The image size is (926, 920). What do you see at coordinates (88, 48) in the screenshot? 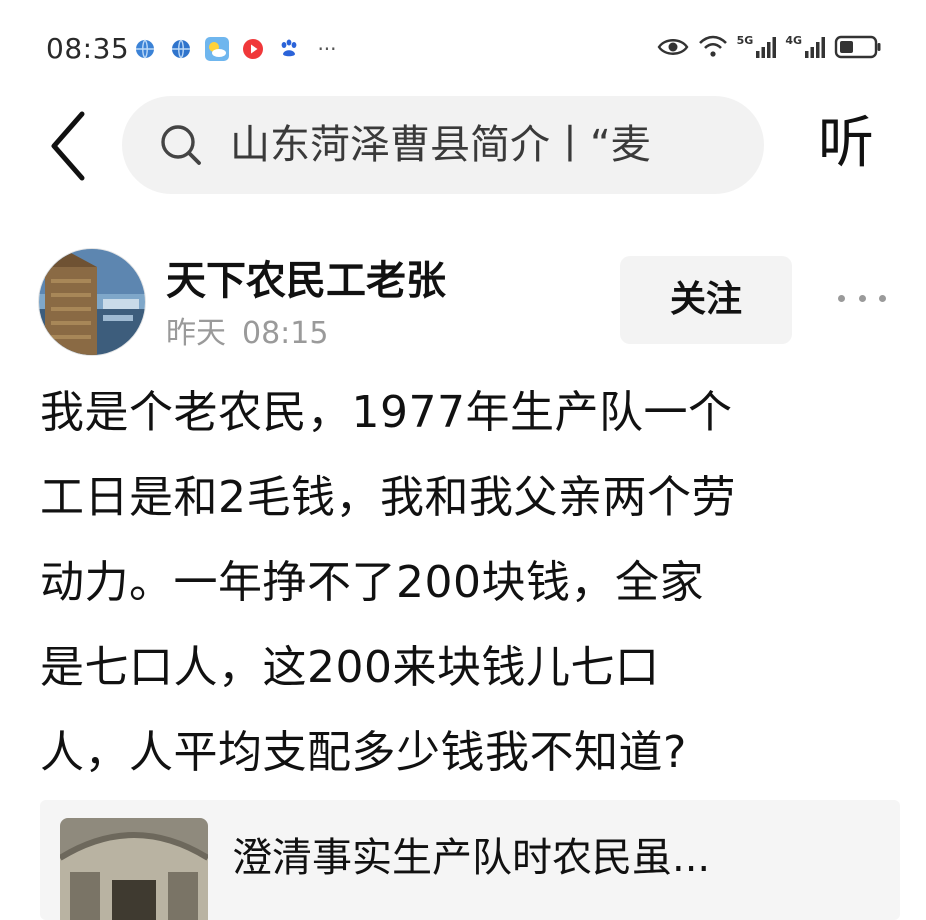
I see `status-time: 08:35` at bounding box center [88, 48].